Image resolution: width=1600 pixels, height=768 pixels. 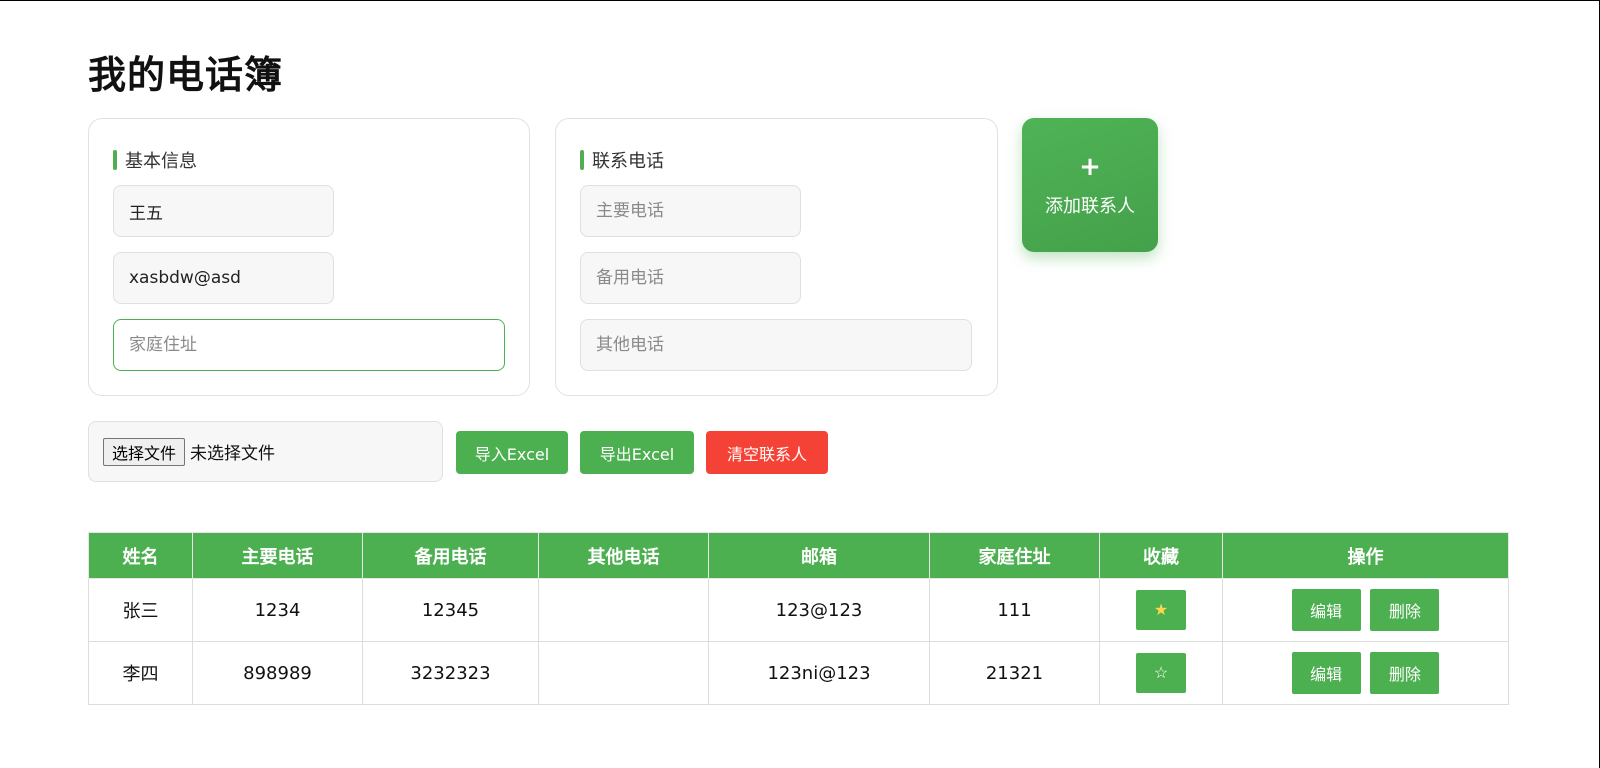 What do you see at coordinates (161, 161) in the screenshot?
I see `basic-info-heading-label: 基本信息` at bounding box center [161, 161].